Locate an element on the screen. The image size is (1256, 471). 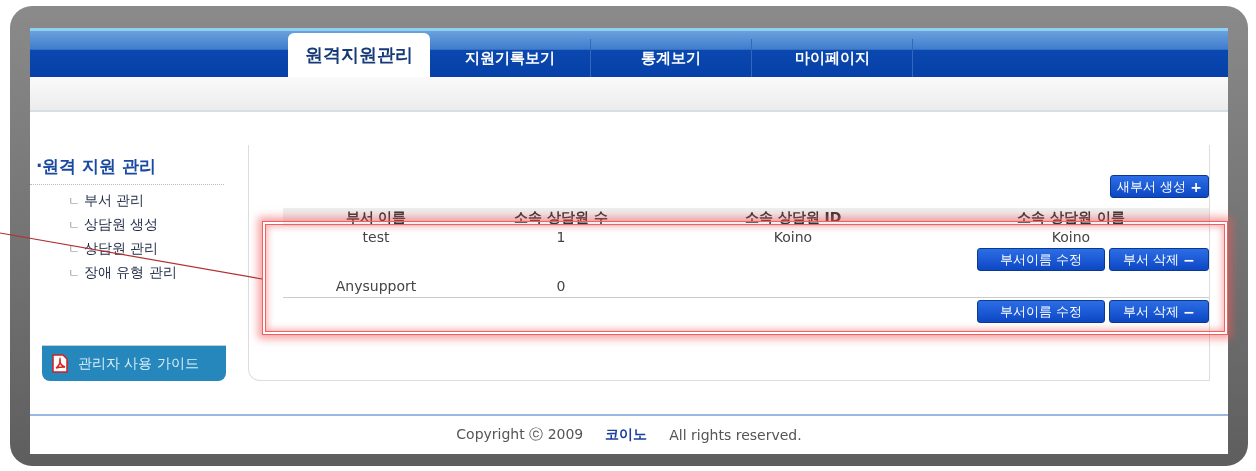
sidebar-title: ·원격 지원 관리 is located at coordinates (127, 165).